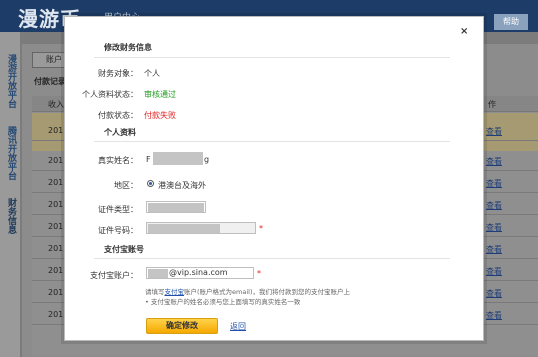 The width and height of the screenshot is (538, 357). Describe the element at coordinates (56, 104) in the screenshot. I see `table-header-income: 收入` at that location.